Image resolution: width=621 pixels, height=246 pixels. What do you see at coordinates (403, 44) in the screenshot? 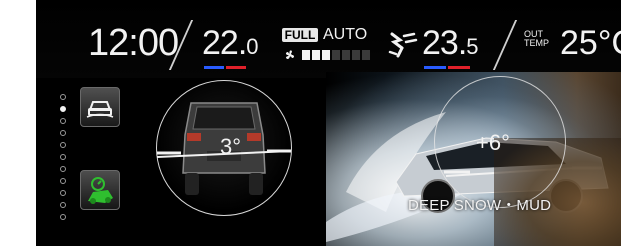
I see `airflow-icon` at bounding box center [403, 44].